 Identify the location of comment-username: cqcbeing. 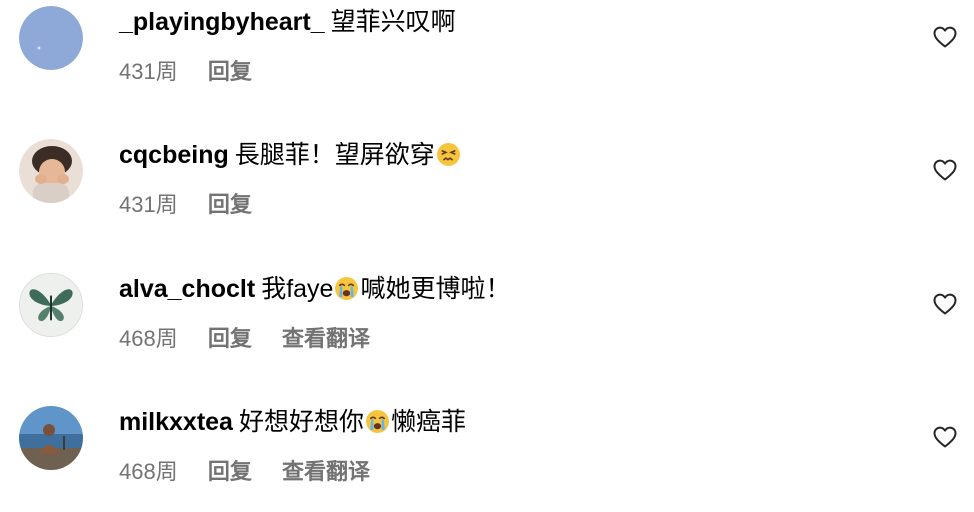
(174, 155).